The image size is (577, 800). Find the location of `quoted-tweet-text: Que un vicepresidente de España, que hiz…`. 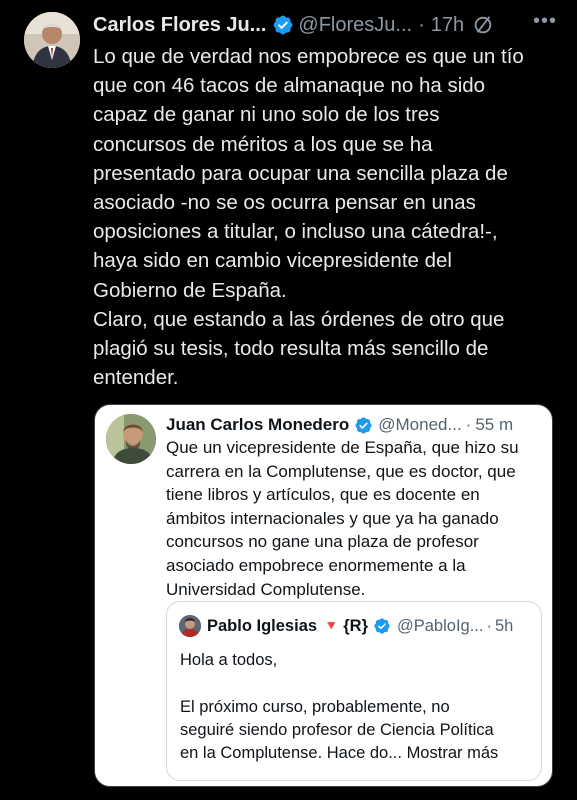

quoted-tweet-text: Que un vicepresidente de España, que hiz… is located at coordinates (342, 518).